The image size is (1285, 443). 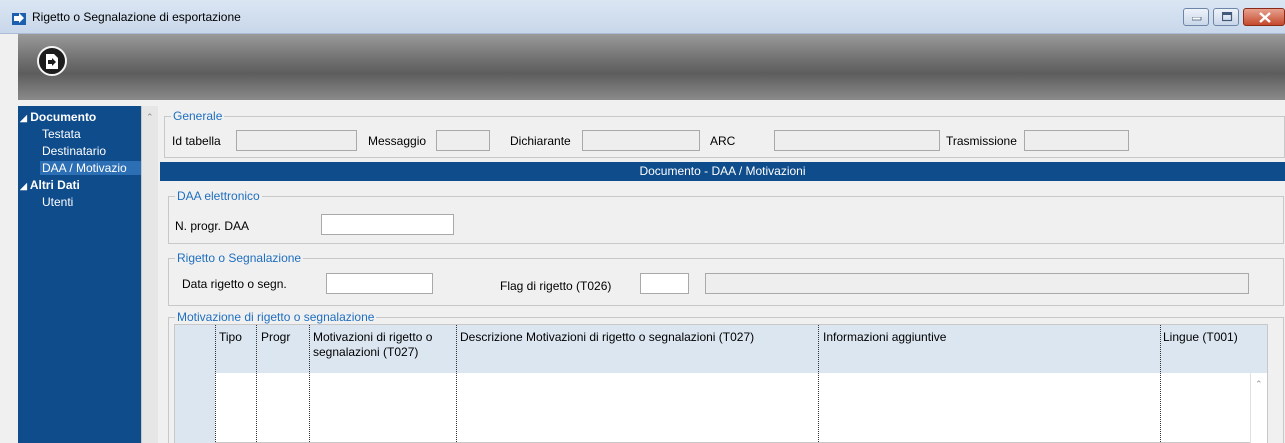 What do you see at coordinates (641, 140) in the screenshot?
I see `dichiarante-field` at bounding box center [641, 140].